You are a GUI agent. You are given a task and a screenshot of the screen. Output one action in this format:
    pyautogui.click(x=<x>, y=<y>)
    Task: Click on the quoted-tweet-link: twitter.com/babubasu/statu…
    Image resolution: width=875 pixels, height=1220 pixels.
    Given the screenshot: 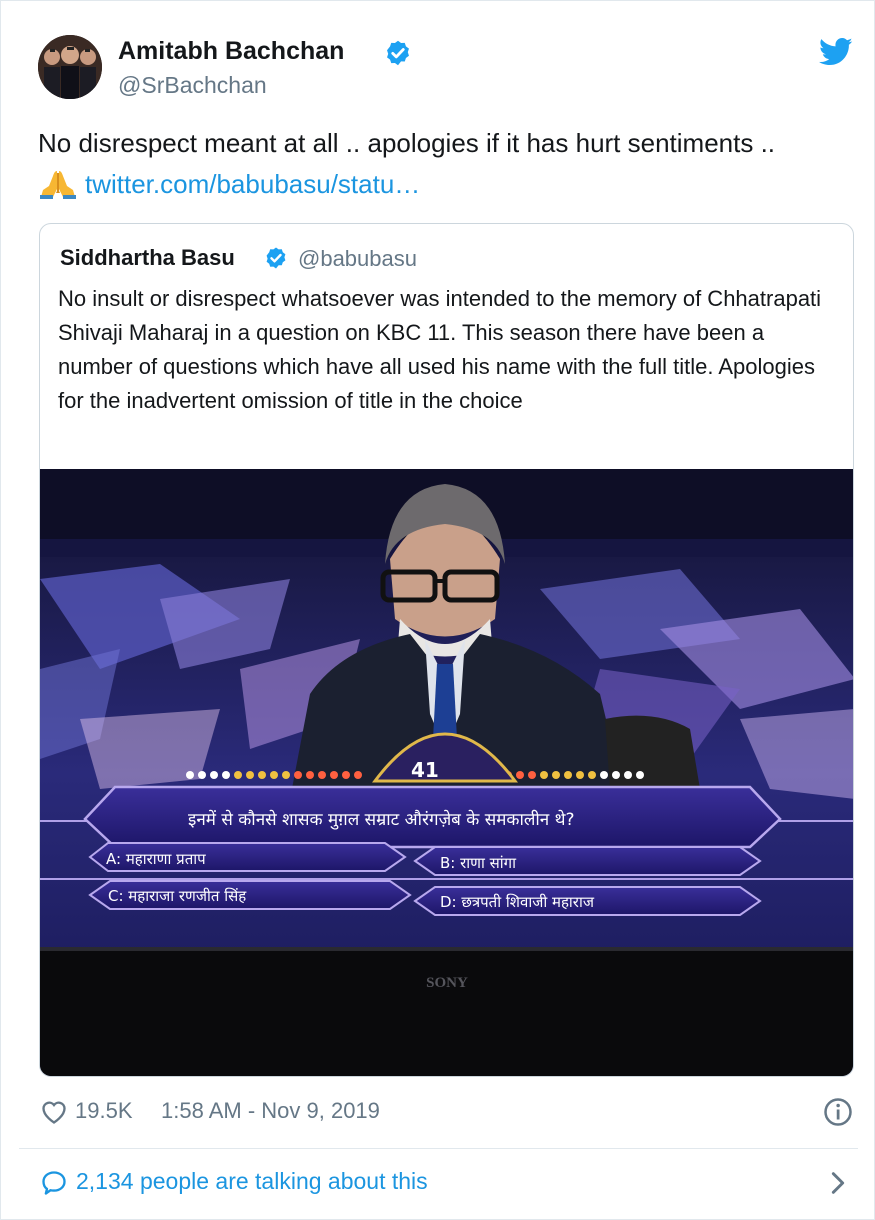 What is the action you would take?
    pyautogui.click(x=252, y=184)
    